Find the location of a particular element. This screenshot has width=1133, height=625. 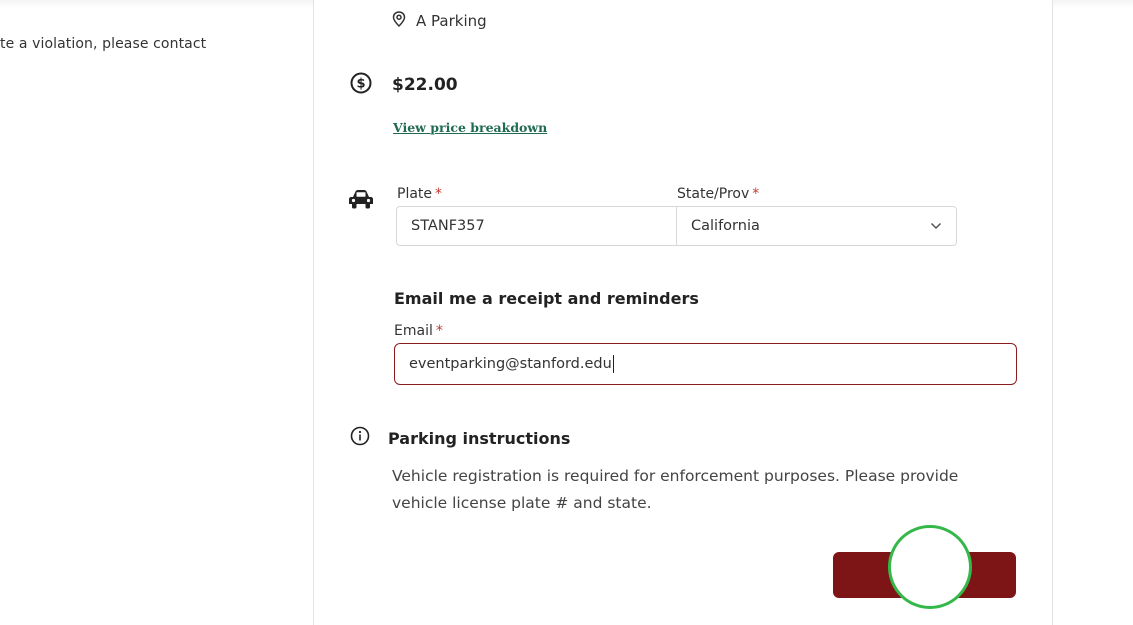

plate-input: STANF357 is located at coordinates (536, 226).